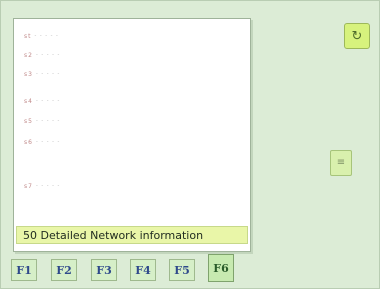 The height and width of the screenshot is (289, 380). I want to click on list-item-mark: st, so click(28, 36).